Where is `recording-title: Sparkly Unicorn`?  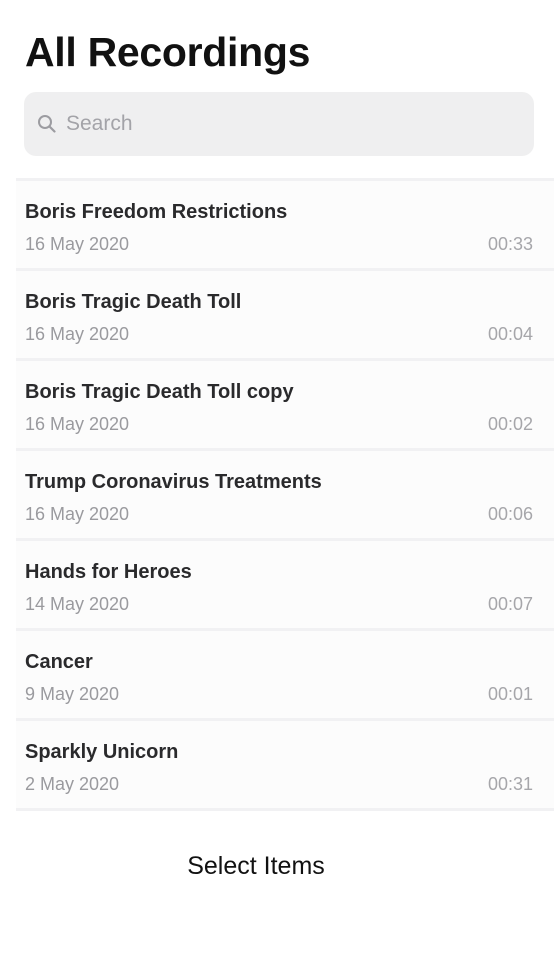
recording-title: Sparkly Unicorn is located at coordinates (102, 752).